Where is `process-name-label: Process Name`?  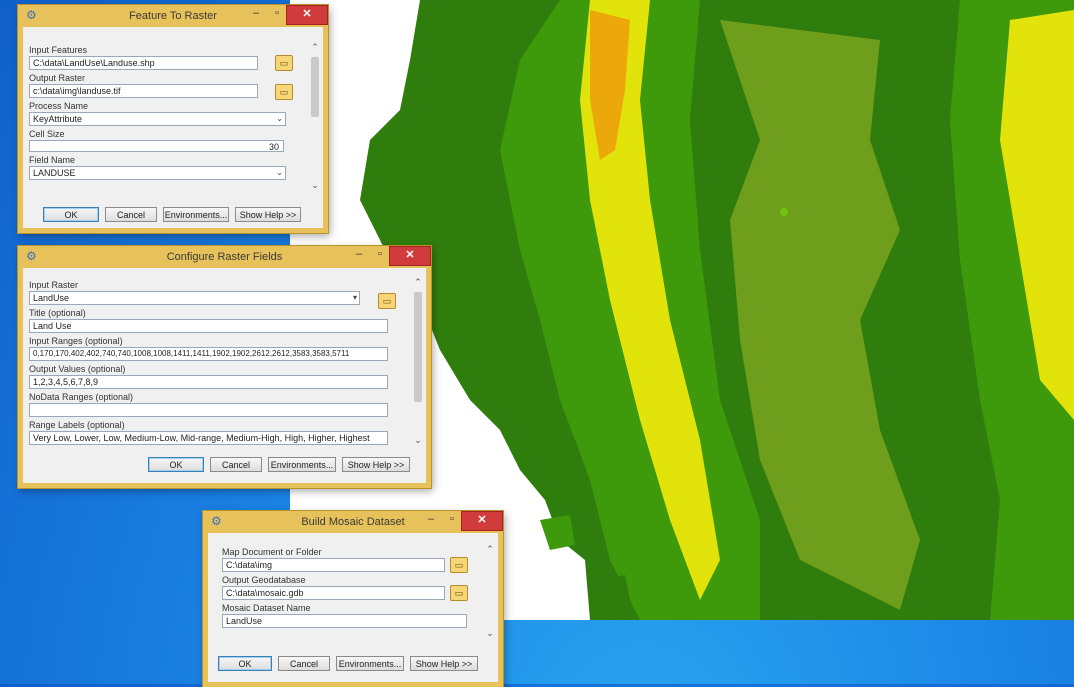 process-name-label: Process Name is located at coordinates (59, 106).